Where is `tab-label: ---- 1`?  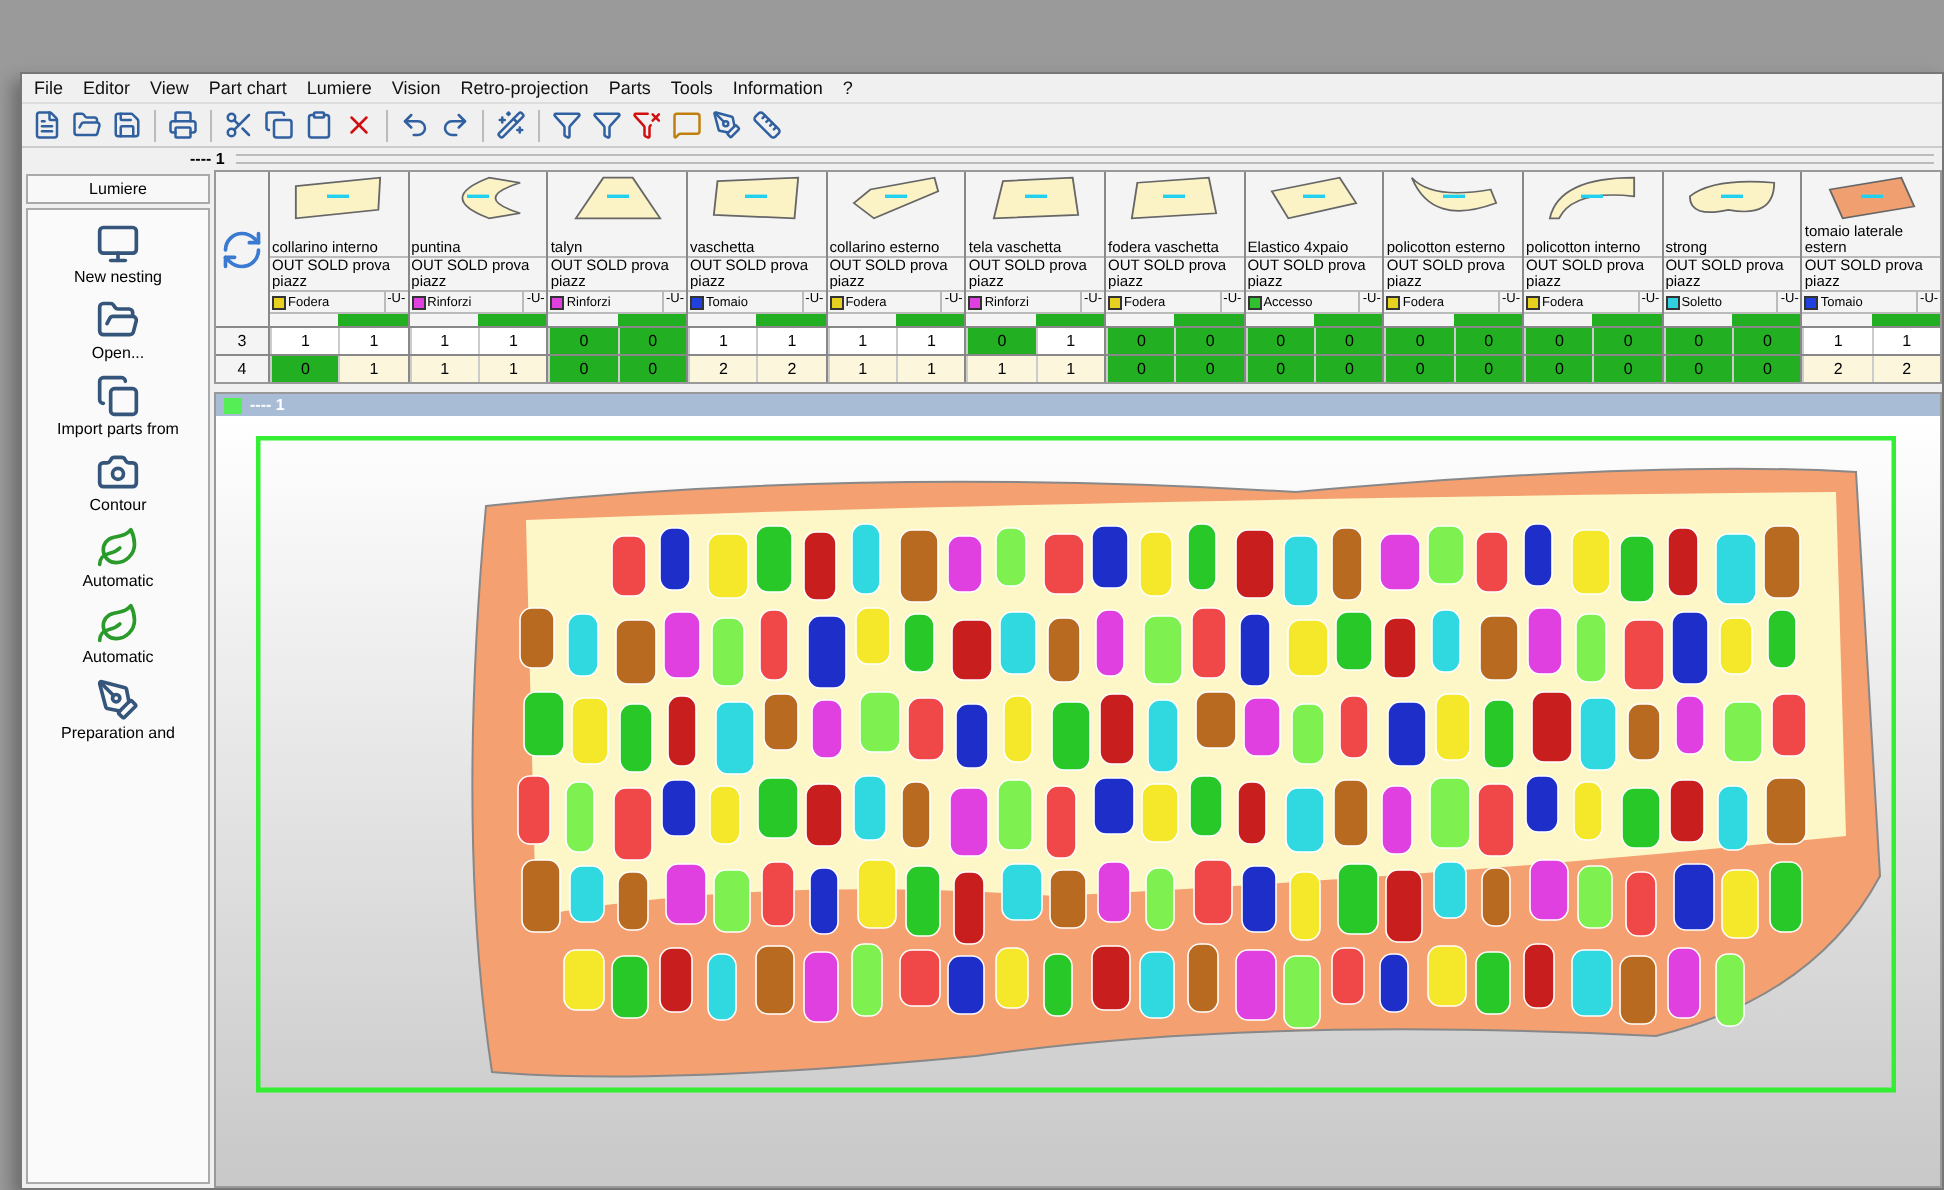 tab-label: ---- 1 is located at coordinates (207, 159).